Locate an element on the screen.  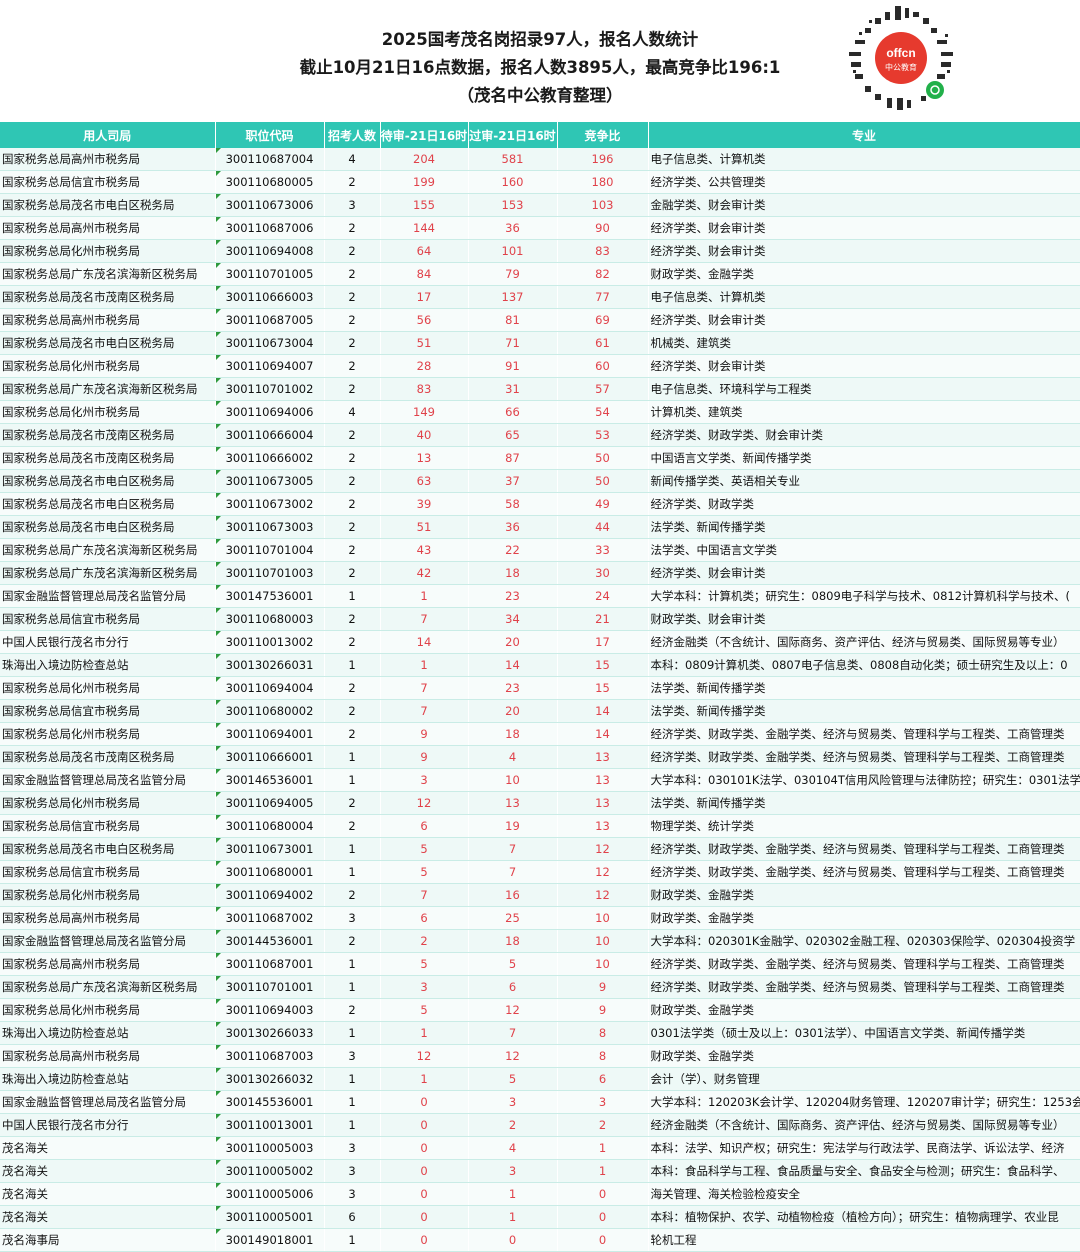
cell-ratio: 8 is located at coordinates (603, 1056).